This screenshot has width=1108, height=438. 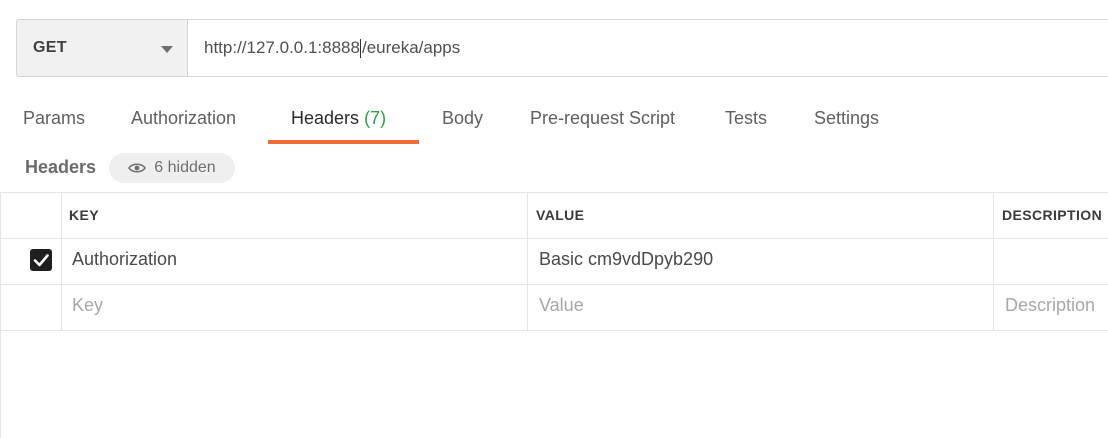 I want to click on tab-headers-label: Headers, so click(x=325, y=118).